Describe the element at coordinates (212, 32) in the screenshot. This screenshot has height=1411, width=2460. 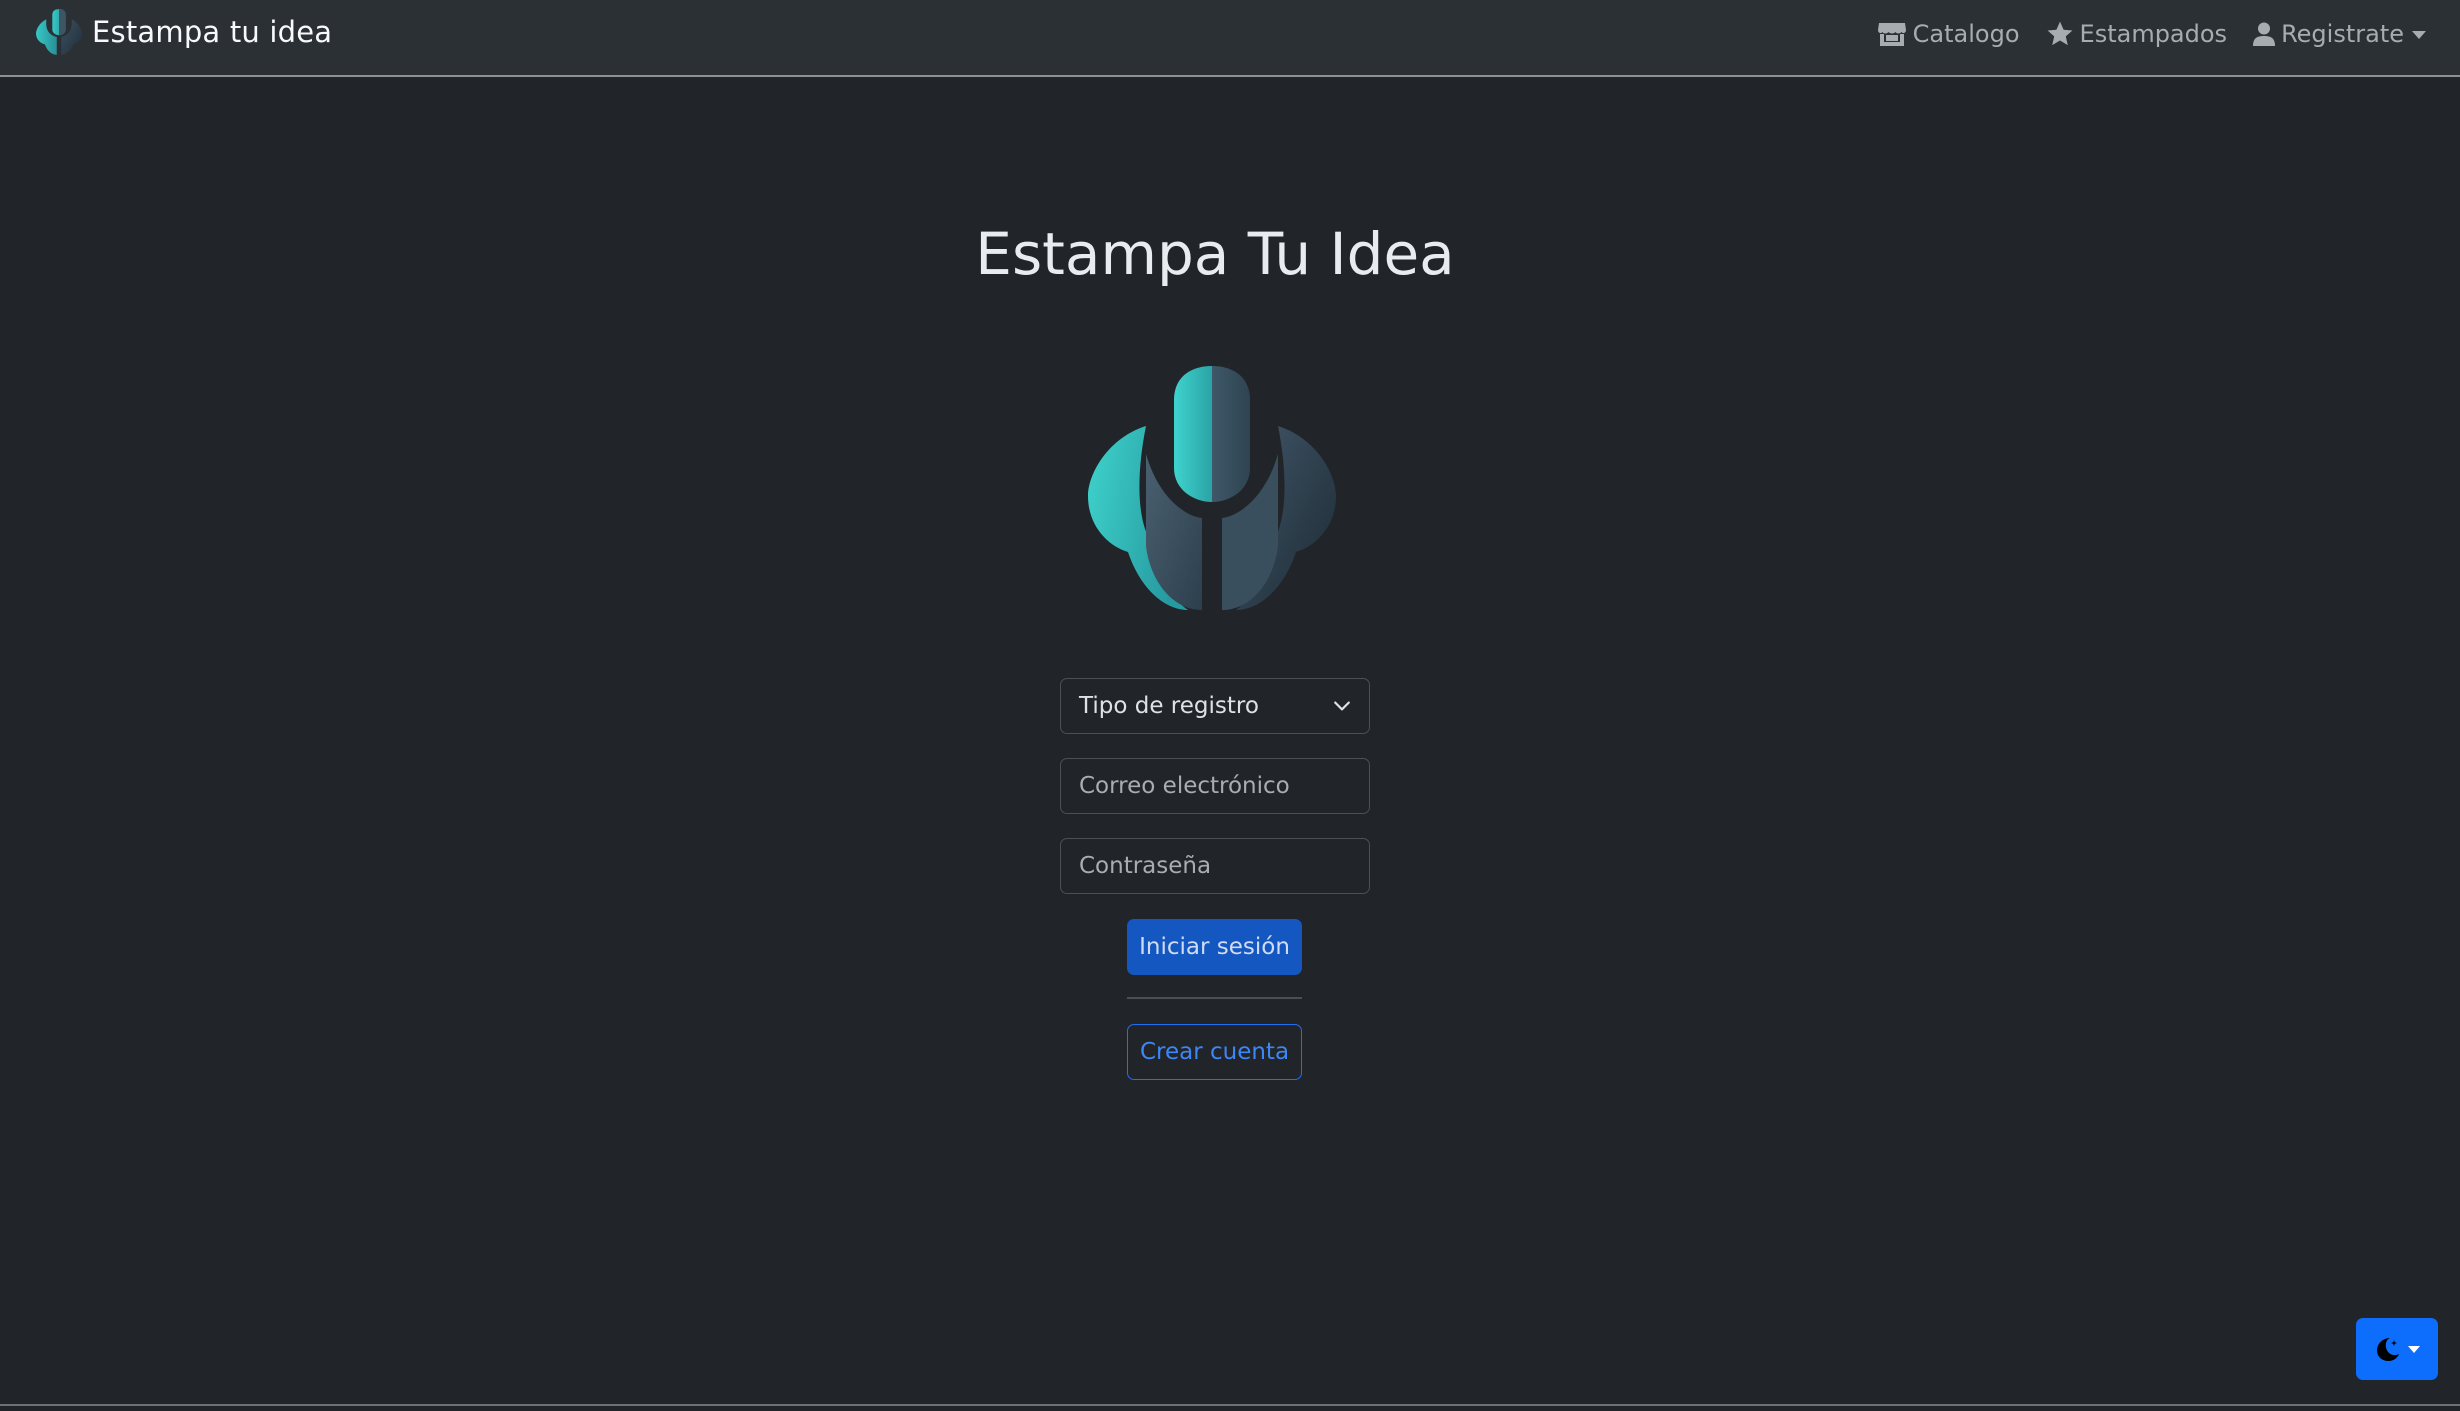
I see `brand-name: Estampa tu idea` at that location.